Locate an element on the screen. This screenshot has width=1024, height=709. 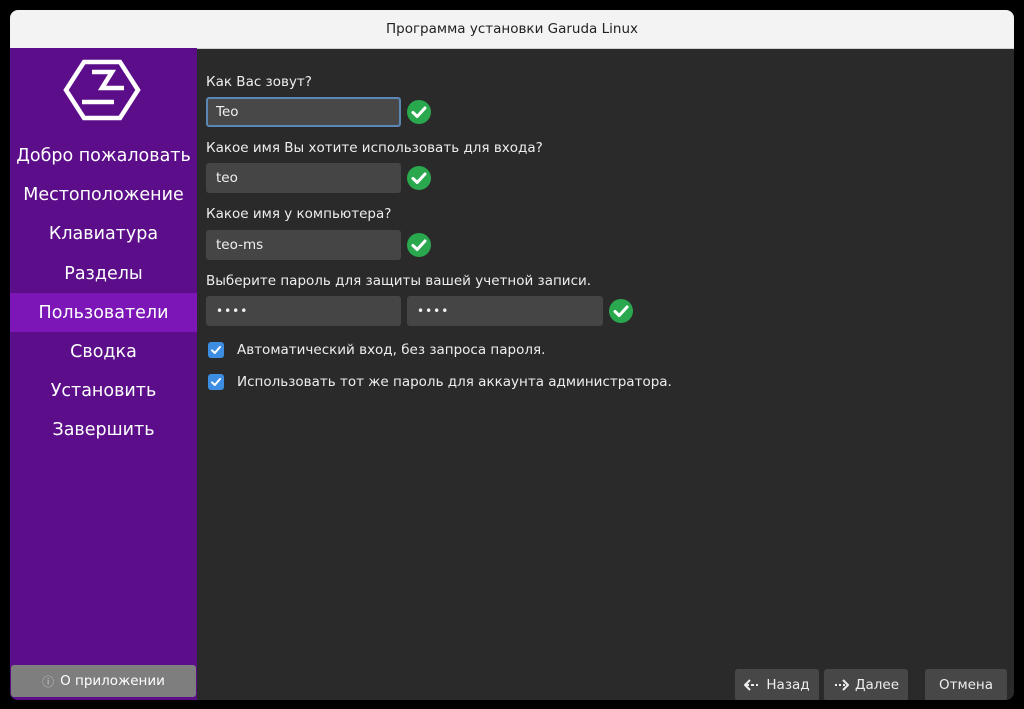
back-button: Назад is located at coordinates (777, 684).